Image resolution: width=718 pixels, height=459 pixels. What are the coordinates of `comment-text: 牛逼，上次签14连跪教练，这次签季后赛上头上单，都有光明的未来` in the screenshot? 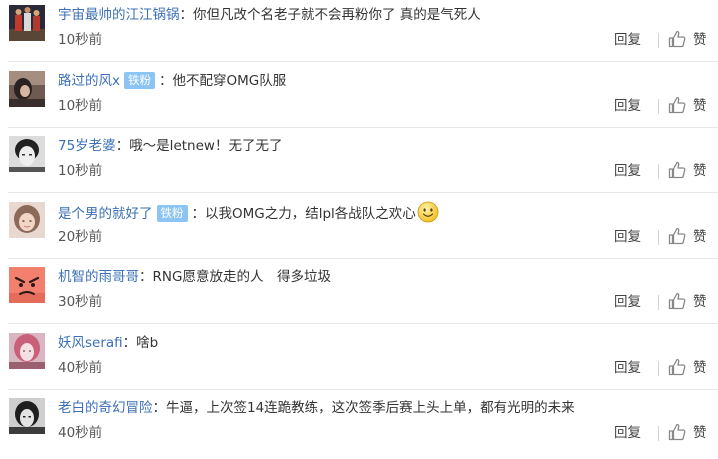 It's located at (370, 408).